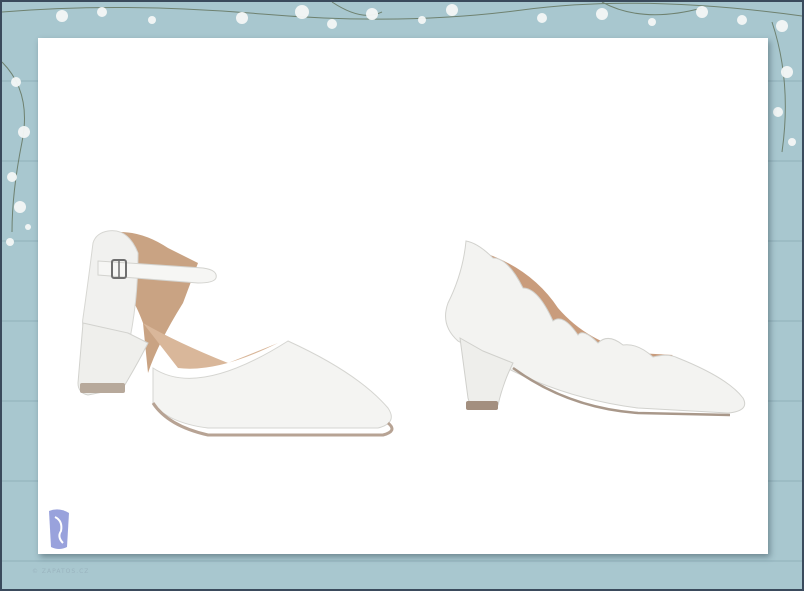 Image resolution: width=804 pixels, height=591 pixels. Describe the element at coordinates (61, 571) in the screenshot. I see `watermark-text: © ZAPATOS.CZ` at that location.